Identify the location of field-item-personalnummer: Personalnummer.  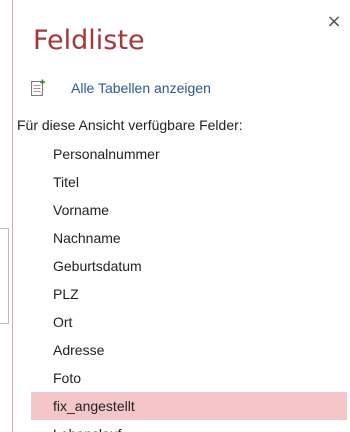
(189, 154).